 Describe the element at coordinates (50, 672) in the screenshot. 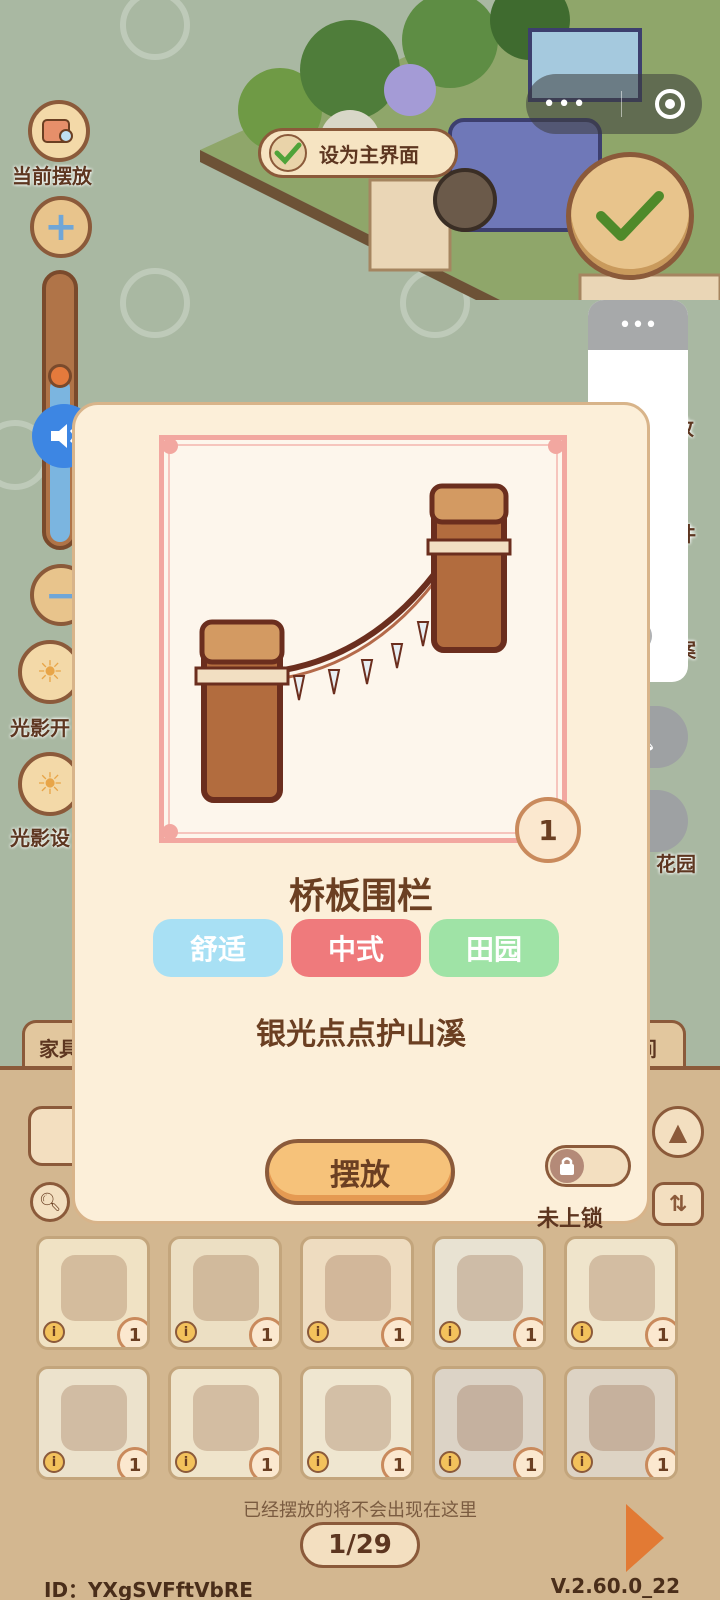

I see `sun-icon: ☀` at that location.